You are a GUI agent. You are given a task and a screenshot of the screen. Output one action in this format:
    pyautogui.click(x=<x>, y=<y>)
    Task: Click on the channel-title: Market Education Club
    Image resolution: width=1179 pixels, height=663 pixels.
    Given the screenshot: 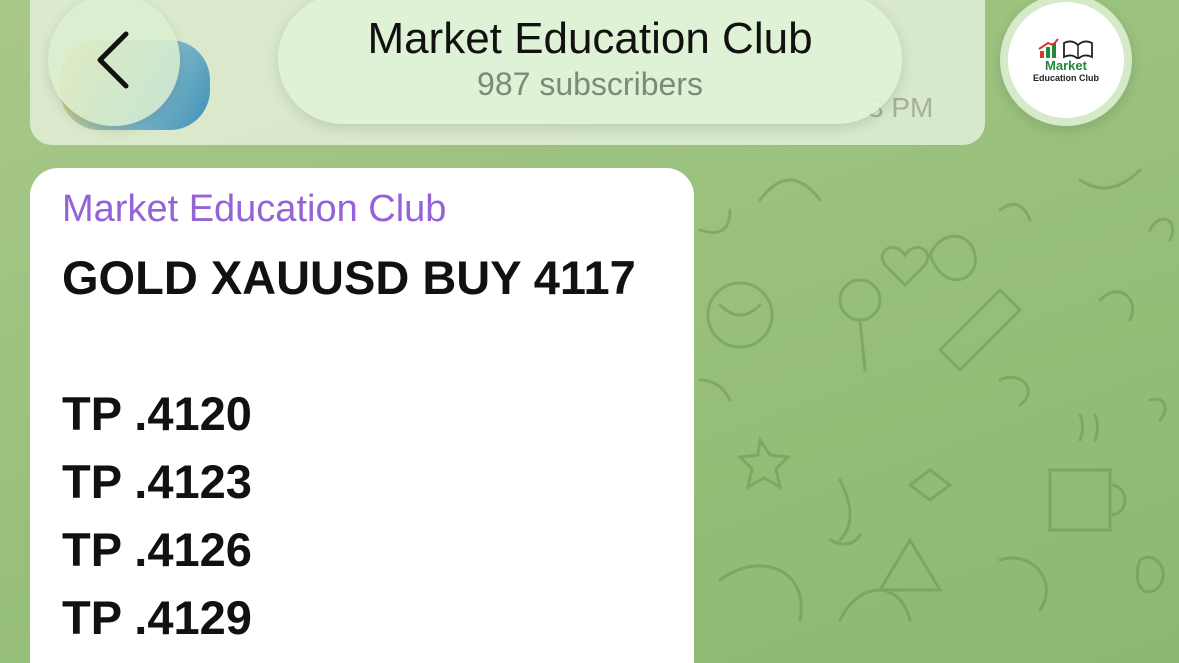 What is the action you would take?
    pyautogui.click(x=590, y=38)
    